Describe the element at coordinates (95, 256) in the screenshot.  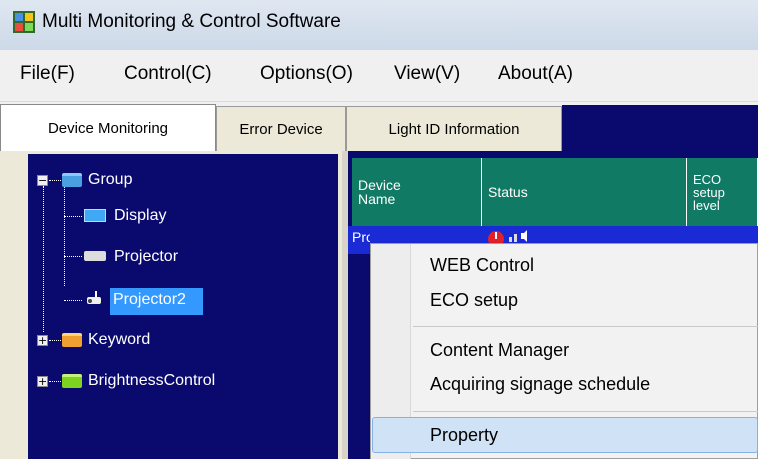
I see `projector-icon` at that location.